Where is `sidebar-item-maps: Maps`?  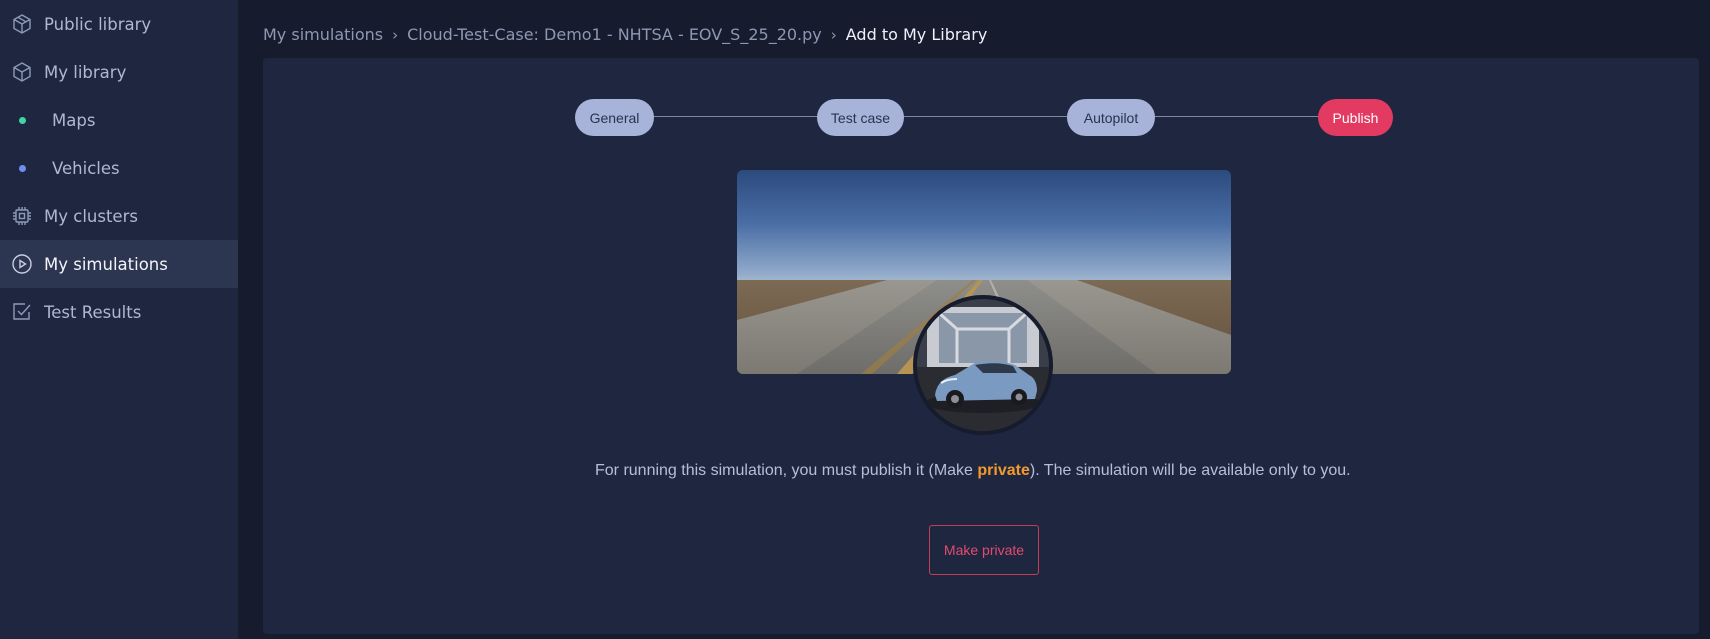 sidebar-item-maps: Maps is located at coordinates (119, 120).